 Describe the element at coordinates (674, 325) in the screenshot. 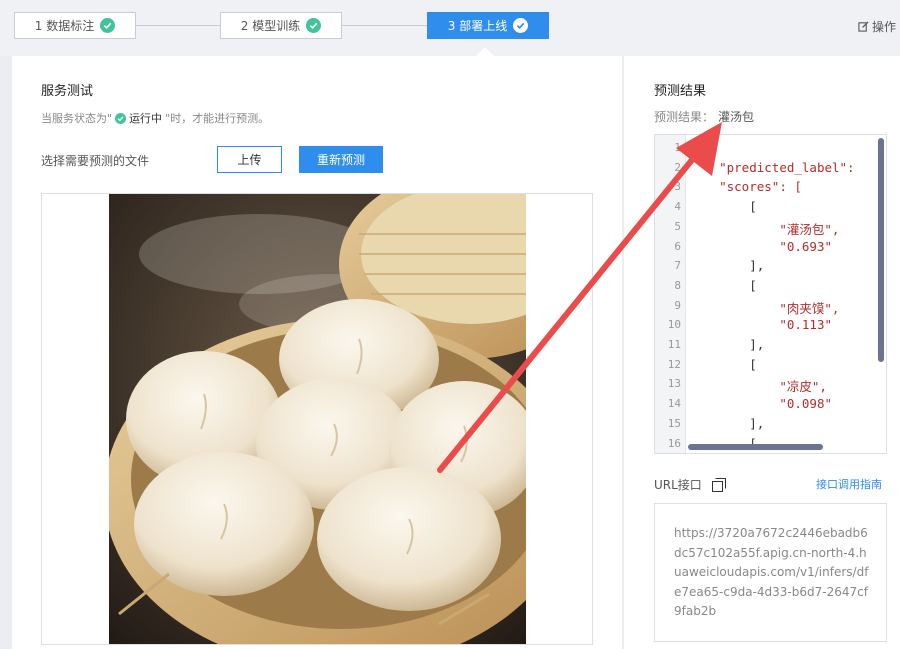

I see `line-number: 10` at that location.